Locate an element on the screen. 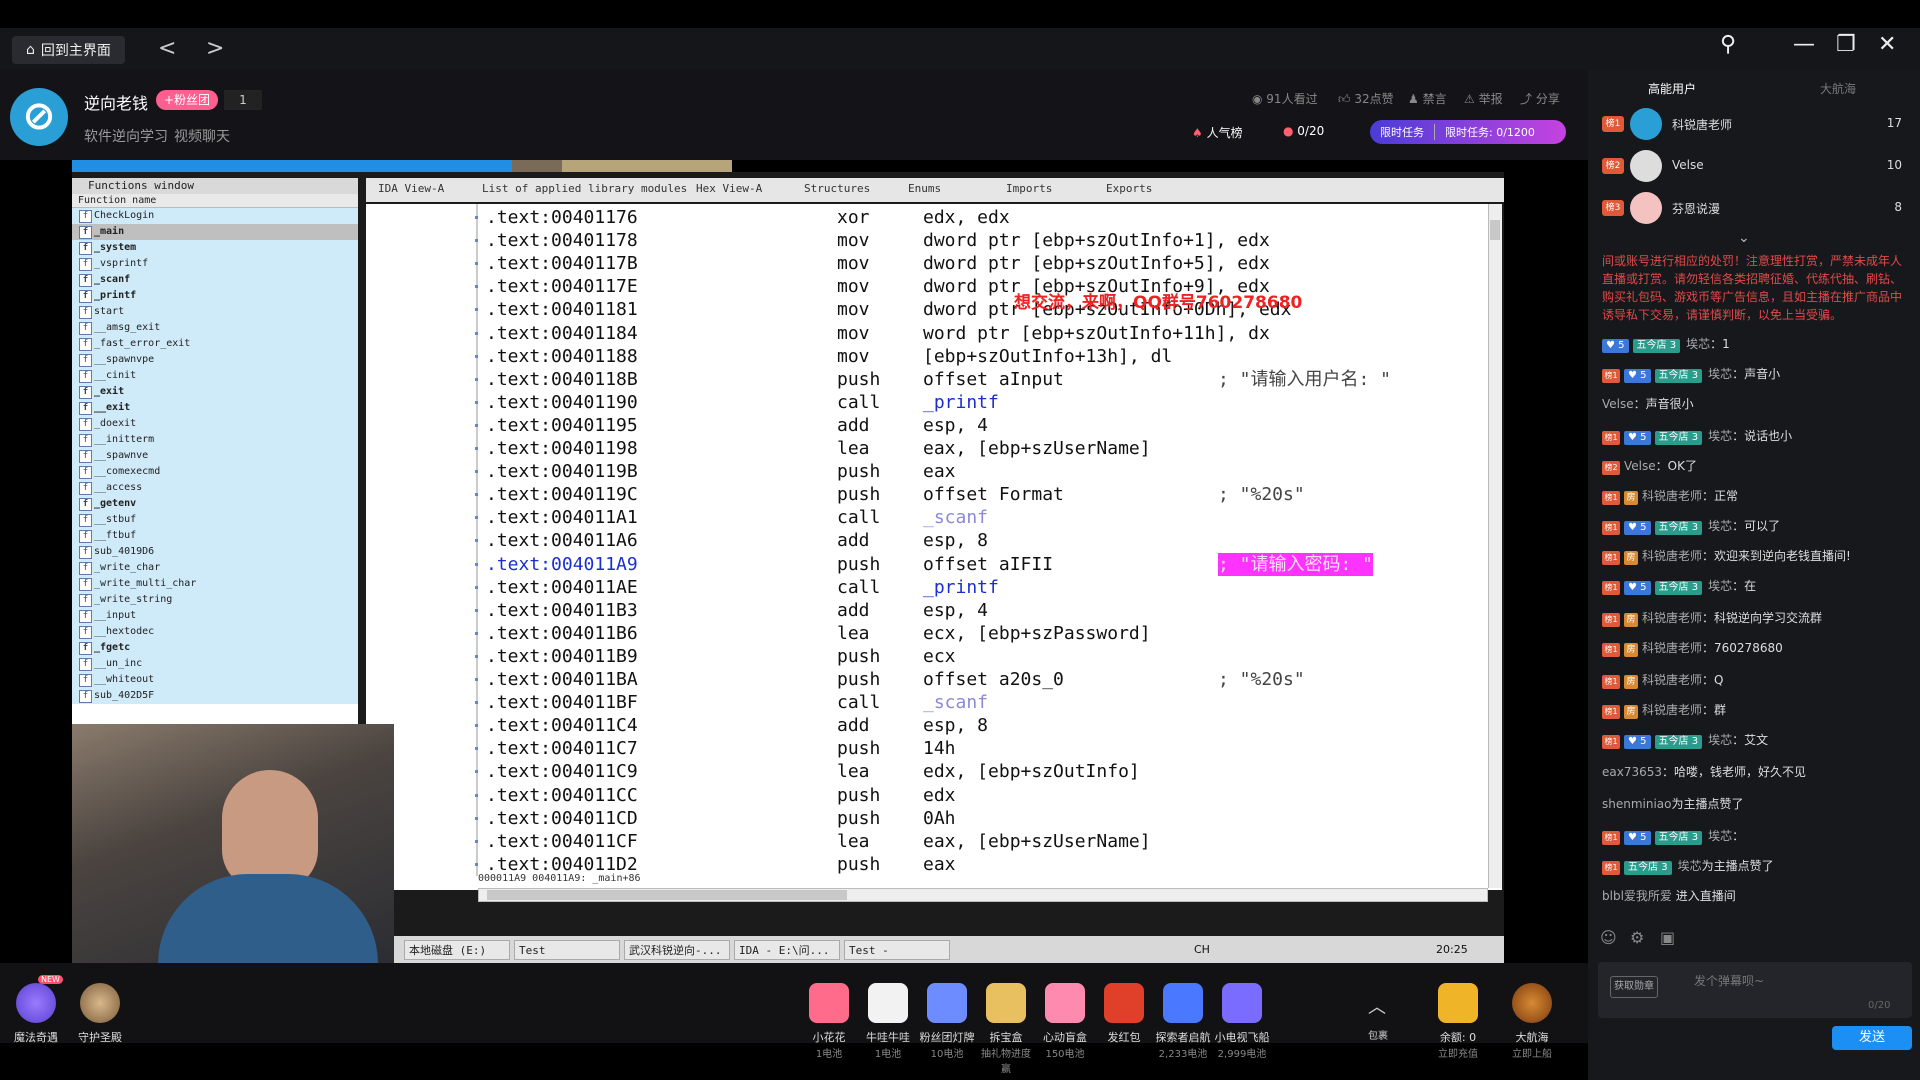  chat-message: 榜1 五今店 3 埃芯为主播点赞了 is located at coordinates (1688, 866).